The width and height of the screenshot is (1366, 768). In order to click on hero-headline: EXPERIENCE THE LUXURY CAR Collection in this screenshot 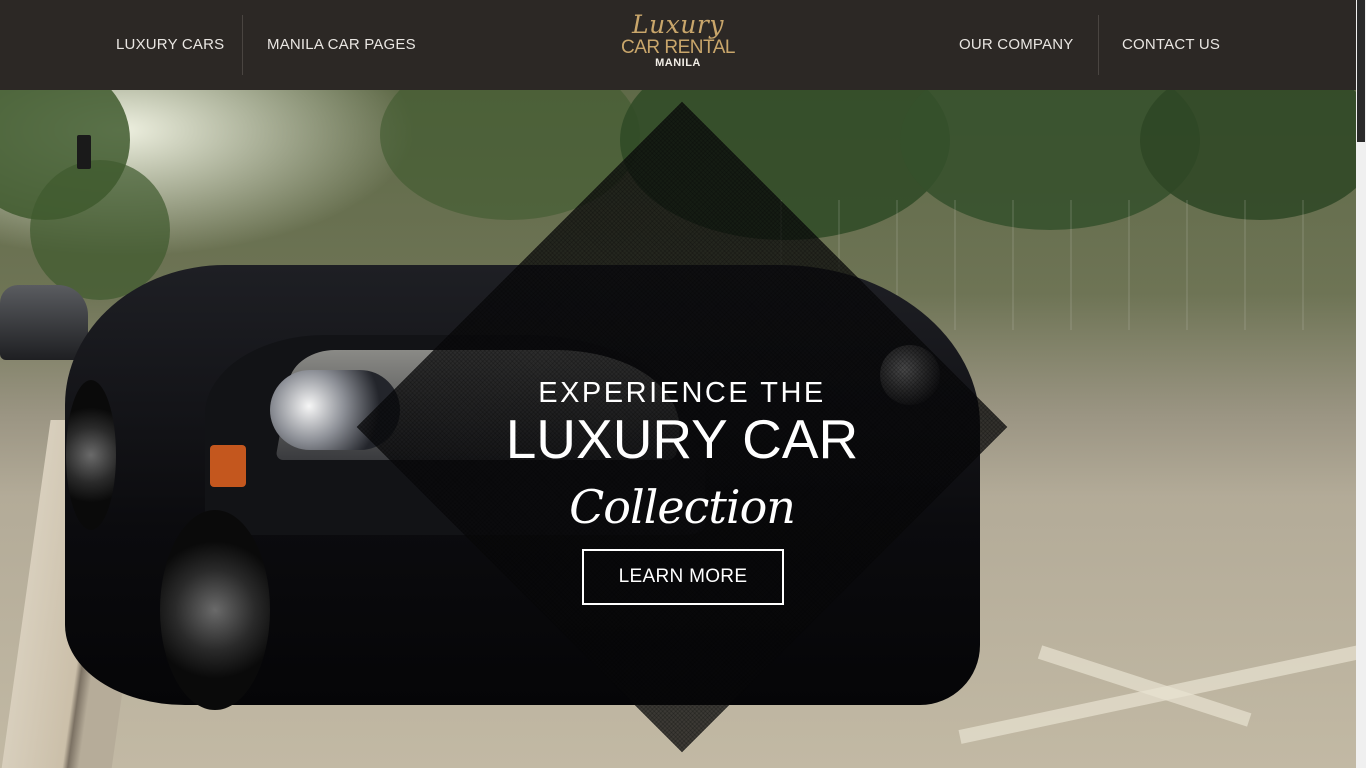, I will do `click(682, 456)`.